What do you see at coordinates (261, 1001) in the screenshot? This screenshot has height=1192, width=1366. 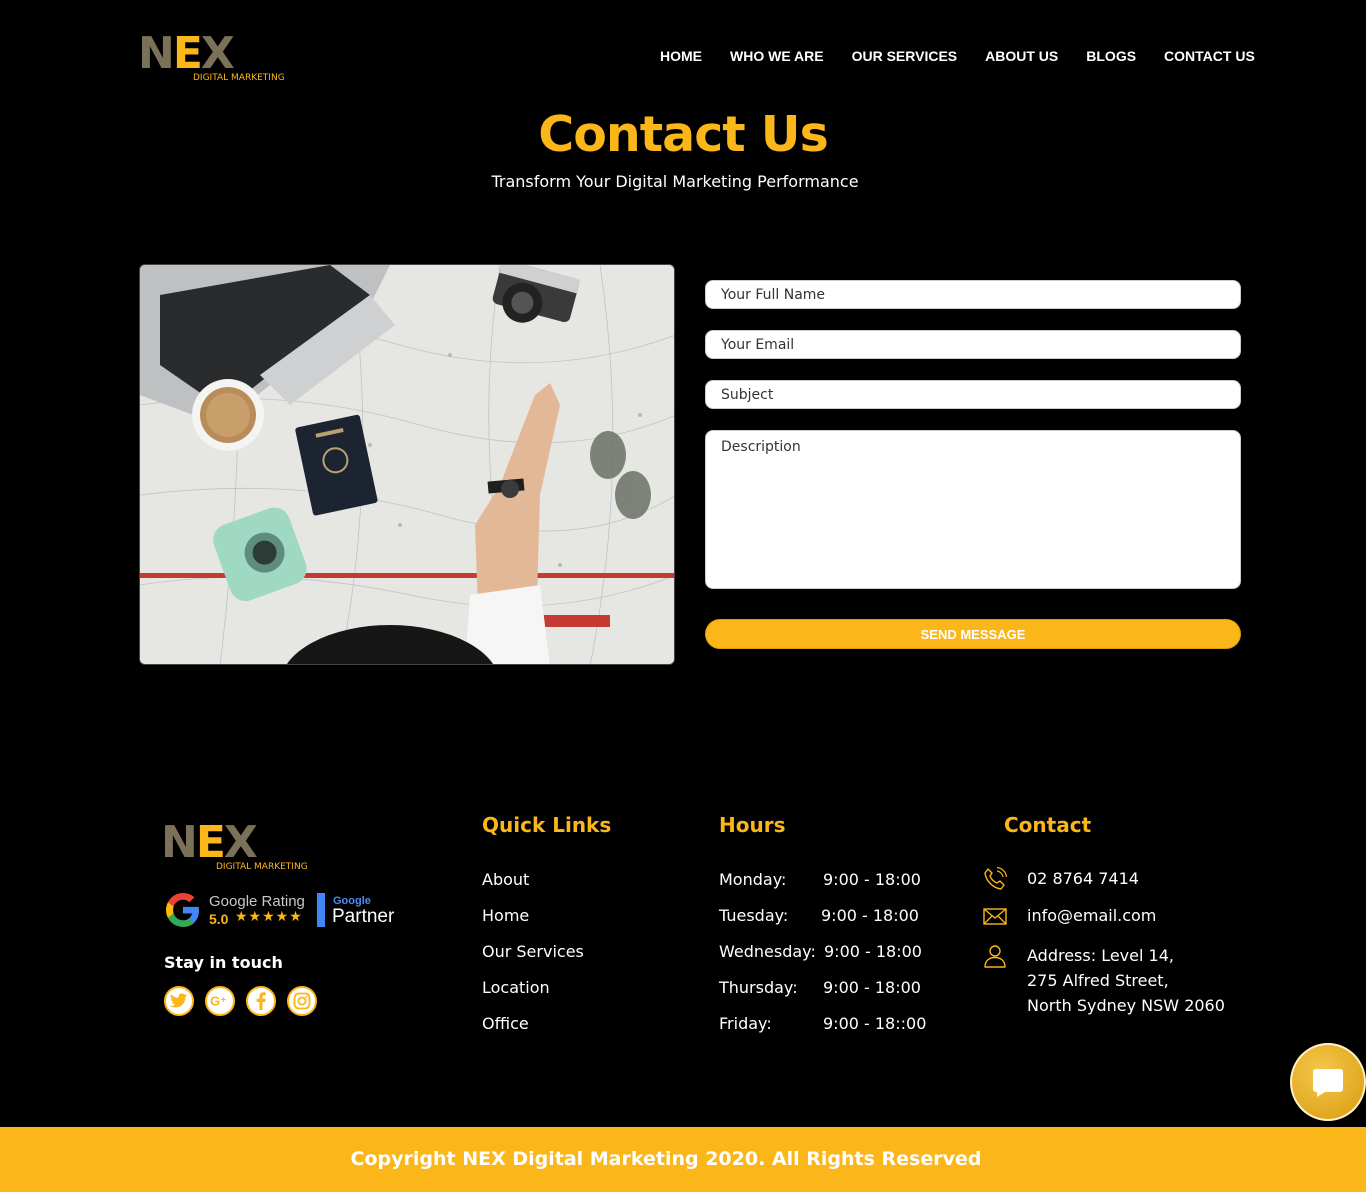 I see `facebook-icon` at bounding box center [261, 1001].